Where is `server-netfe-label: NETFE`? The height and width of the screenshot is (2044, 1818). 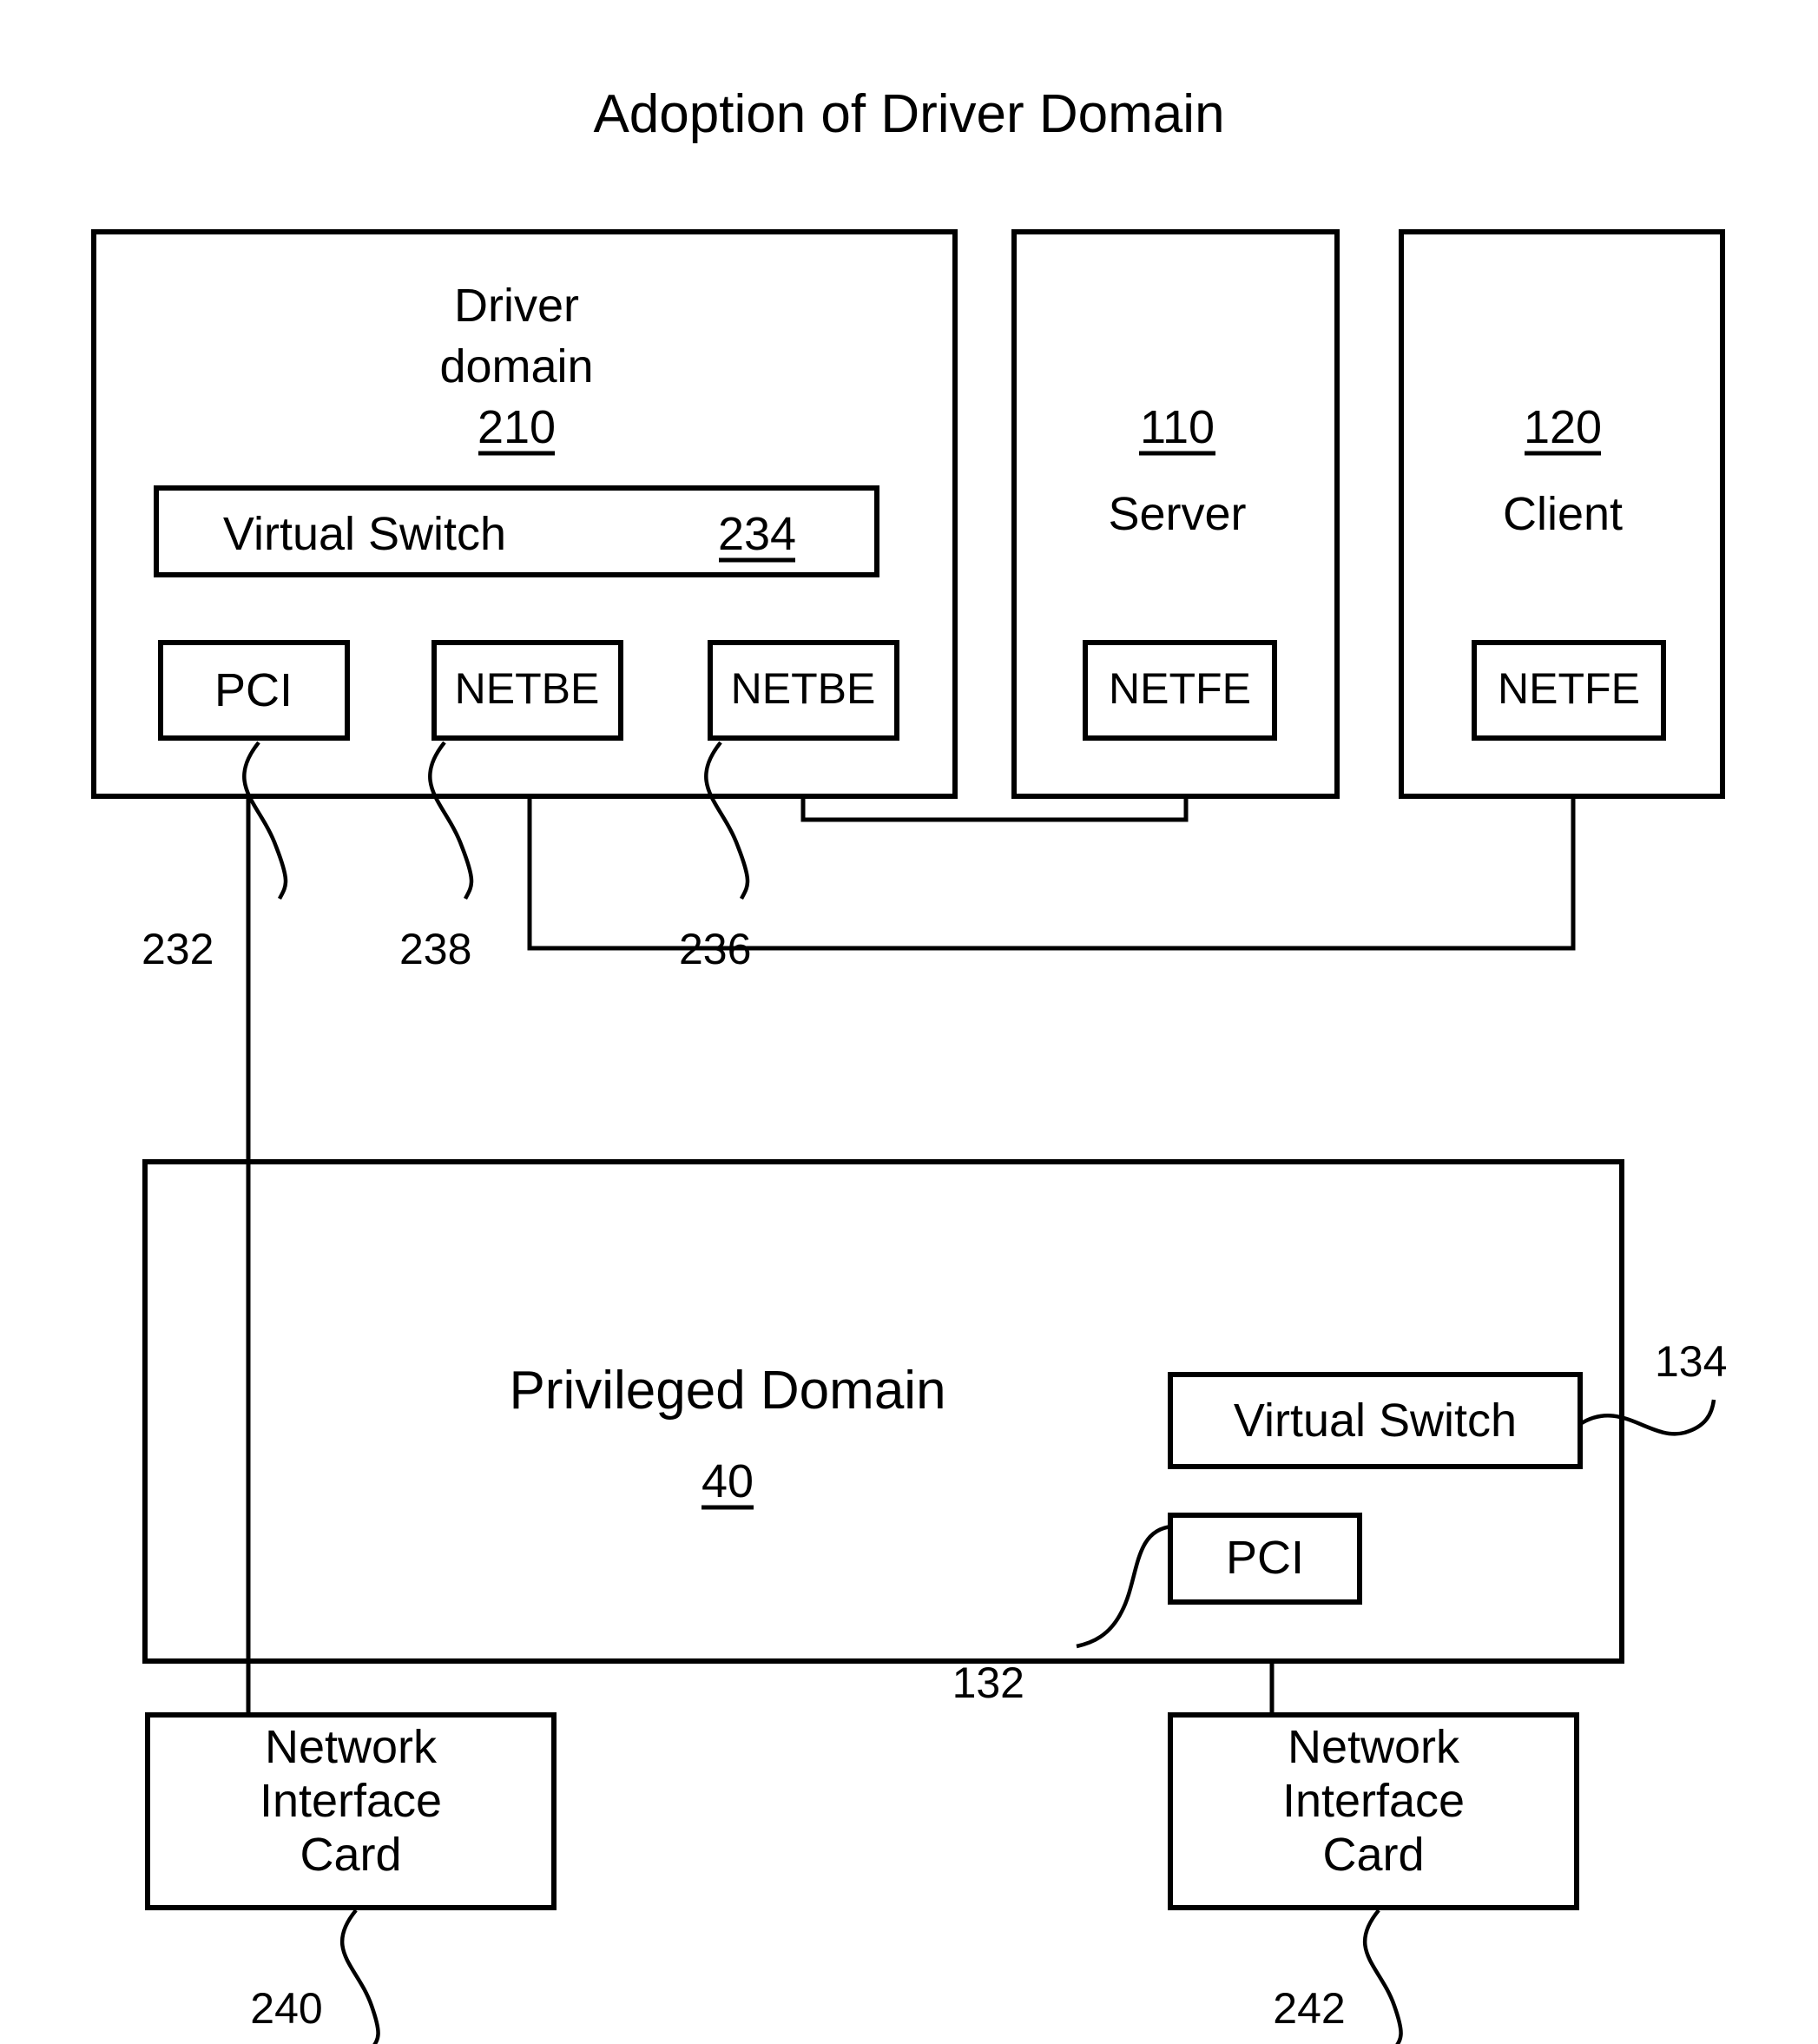 server-netfe-label: NETFE is located at coordinates (1180, 688).